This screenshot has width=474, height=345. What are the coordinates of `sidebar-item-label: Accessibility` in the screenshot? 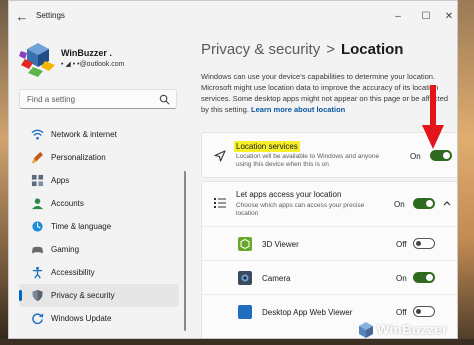 It's located at (73, 272).